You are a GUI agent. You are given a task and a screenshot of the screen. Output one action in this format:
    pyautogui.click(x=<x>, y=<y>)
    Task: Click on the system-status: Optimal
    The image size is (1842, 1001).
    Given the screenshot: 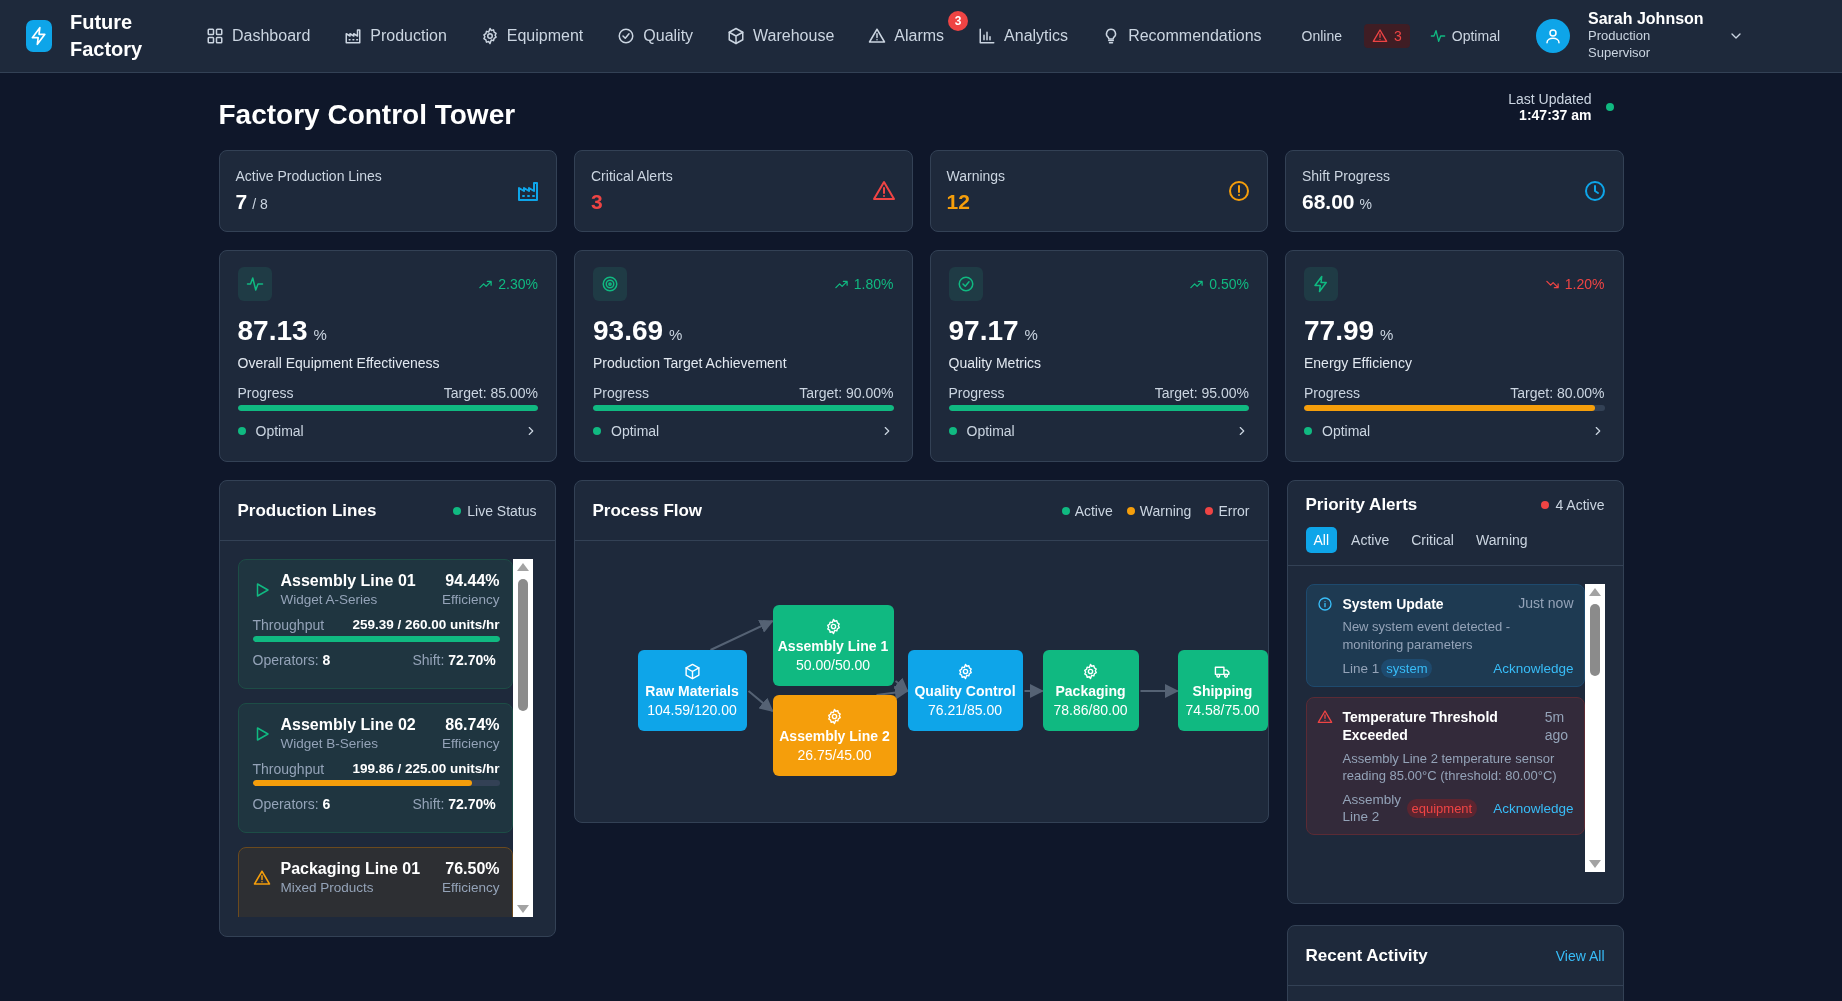 What is the action you would take?
    pyautogui.click(x=1476, y=36)
    